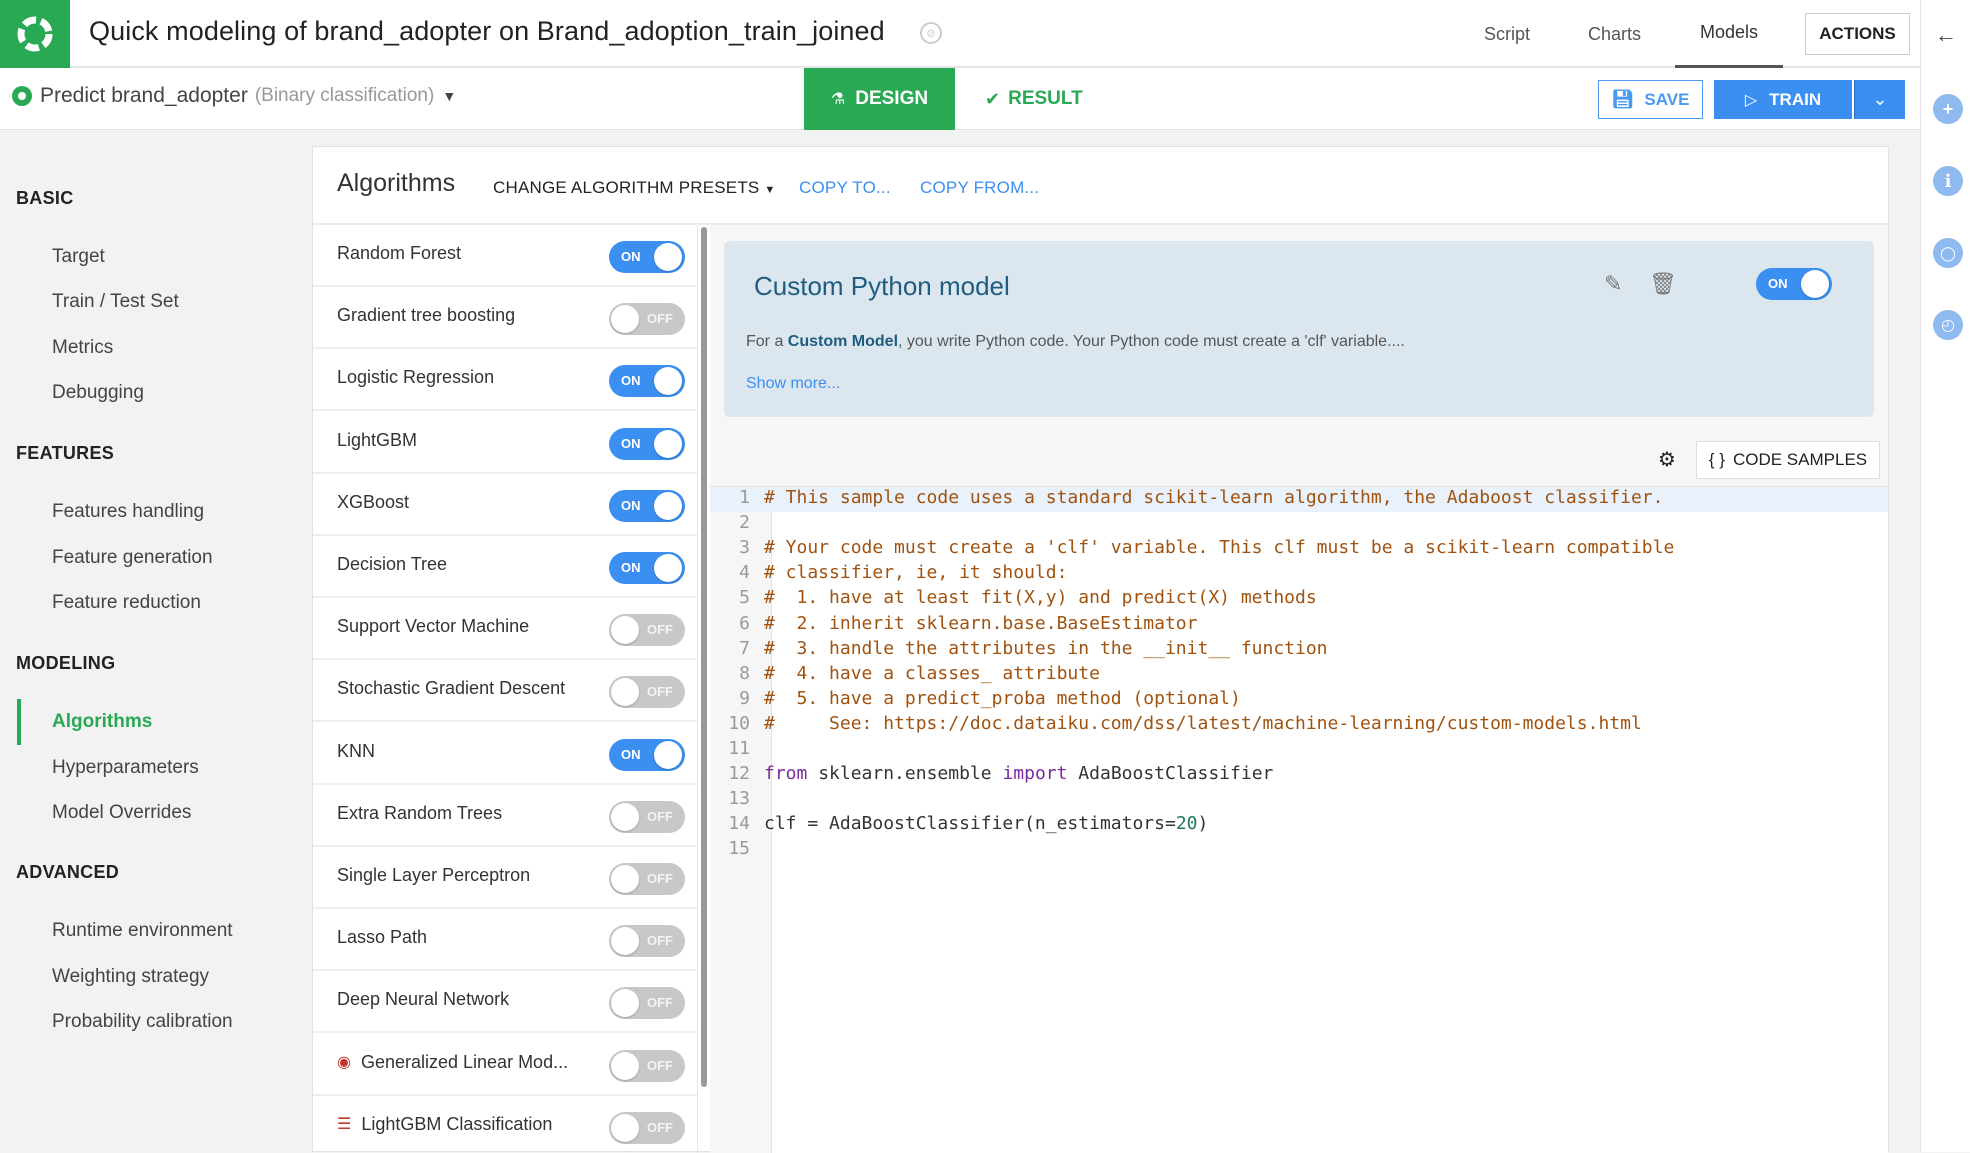  What do you see at coordinates (505, 754) in the screenshot?
I see `algorithm-row: KNN ON` at bounding box center [505, 754].